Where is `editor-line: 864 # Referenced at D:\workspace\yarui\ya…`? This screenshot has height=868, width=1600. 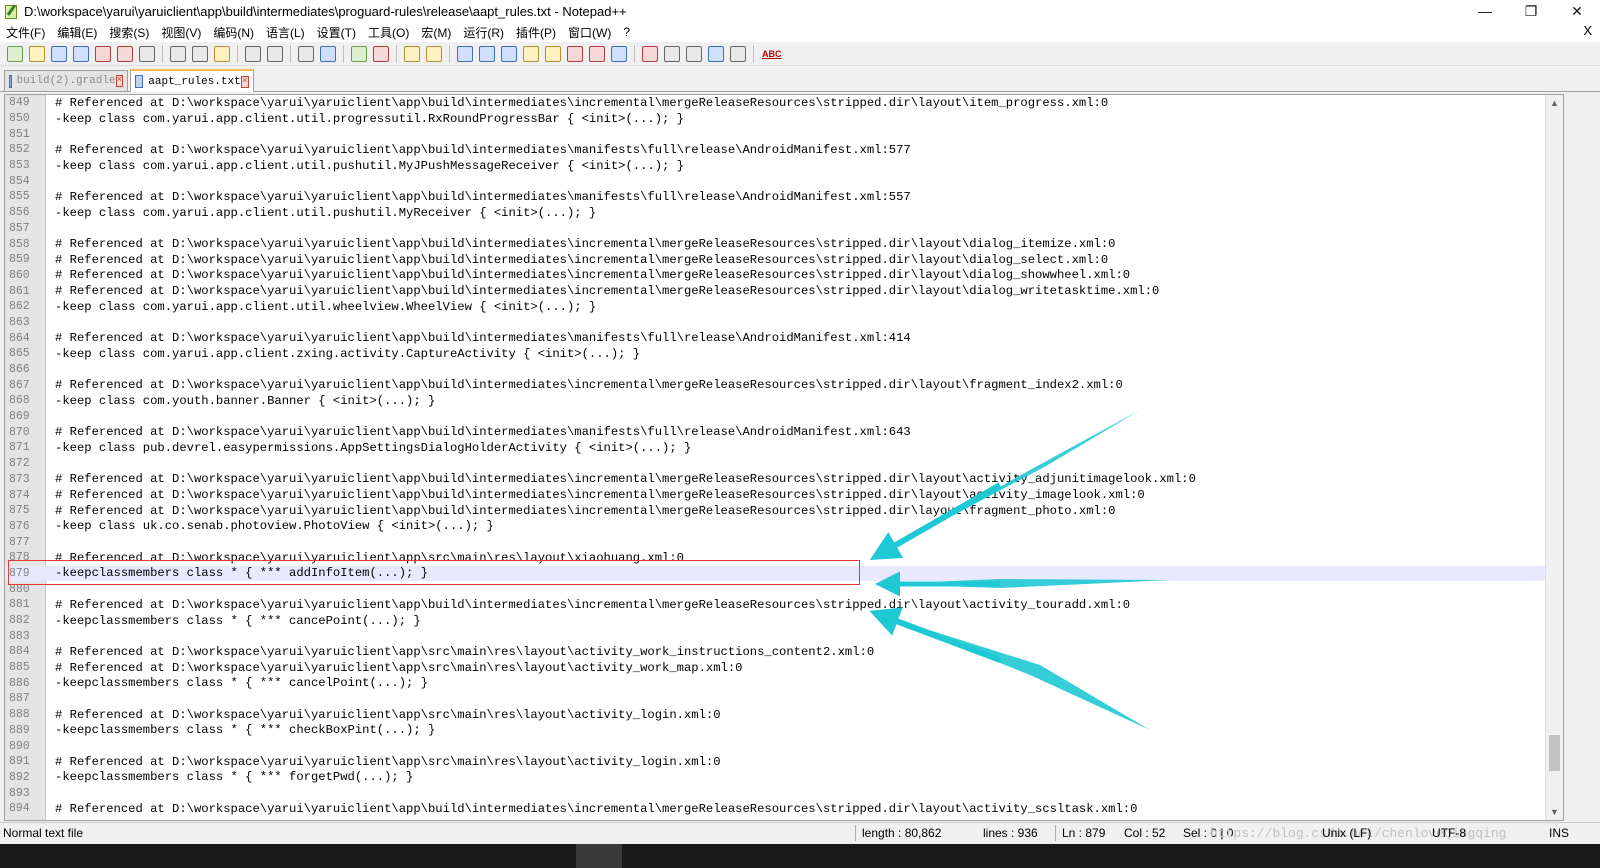
editor-line: 864 # Referenced at D:\workspace\yarui\ya… is located at coordinates (776, 338).